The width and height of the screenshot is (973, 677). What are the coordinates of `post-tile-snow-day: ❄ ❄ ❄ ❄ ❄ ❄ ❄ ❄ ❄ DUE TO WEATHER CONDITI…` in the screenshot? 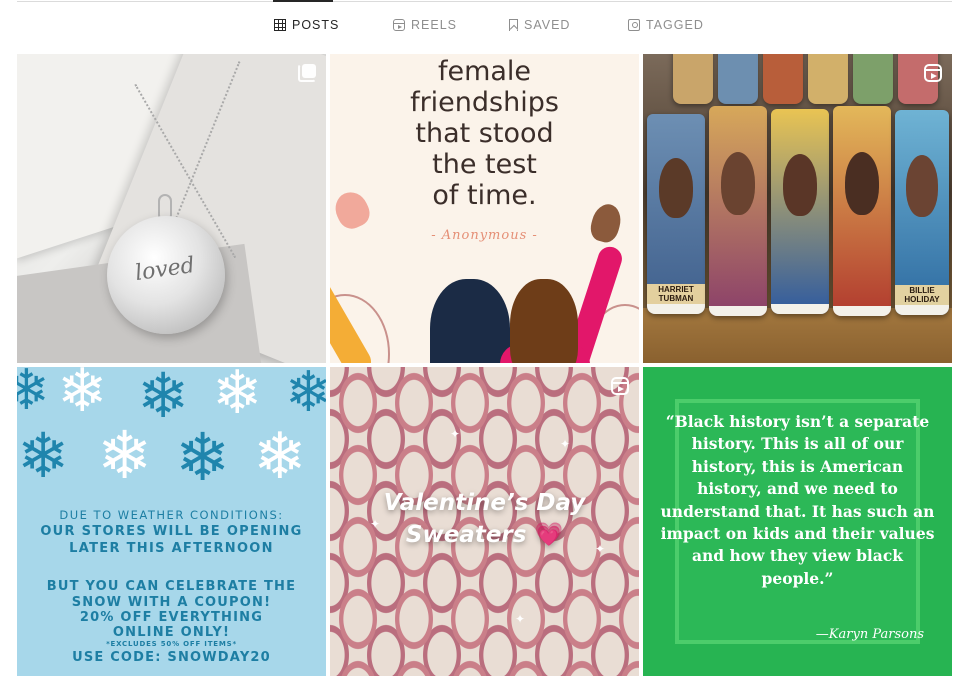 It's located at (171, 521).